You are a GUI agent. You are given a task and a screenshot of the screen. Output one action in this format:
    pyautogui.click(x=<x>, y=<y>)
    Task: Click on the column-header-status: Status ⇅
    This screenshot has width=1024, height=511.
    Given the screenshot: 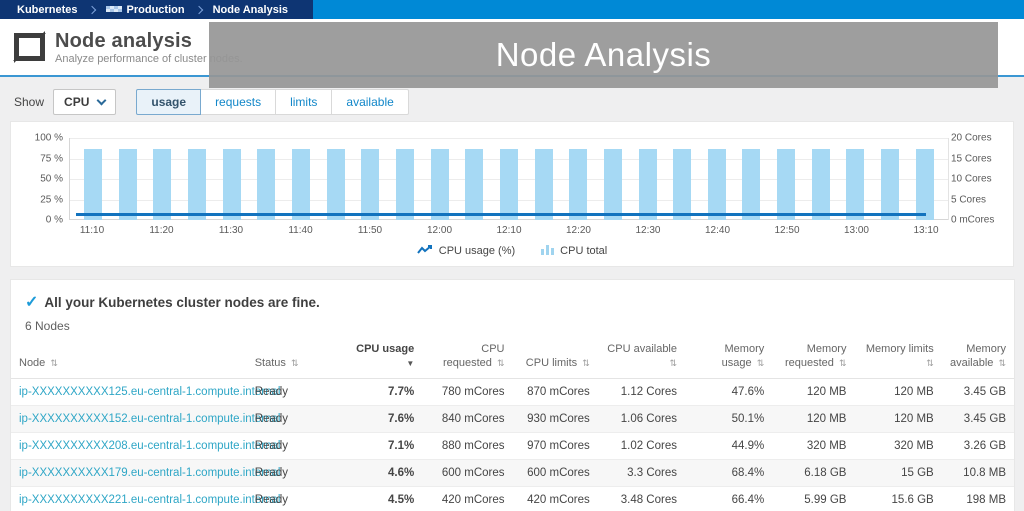 What is the action you would take?
    pyautogui.click(x=294, y=359)
    